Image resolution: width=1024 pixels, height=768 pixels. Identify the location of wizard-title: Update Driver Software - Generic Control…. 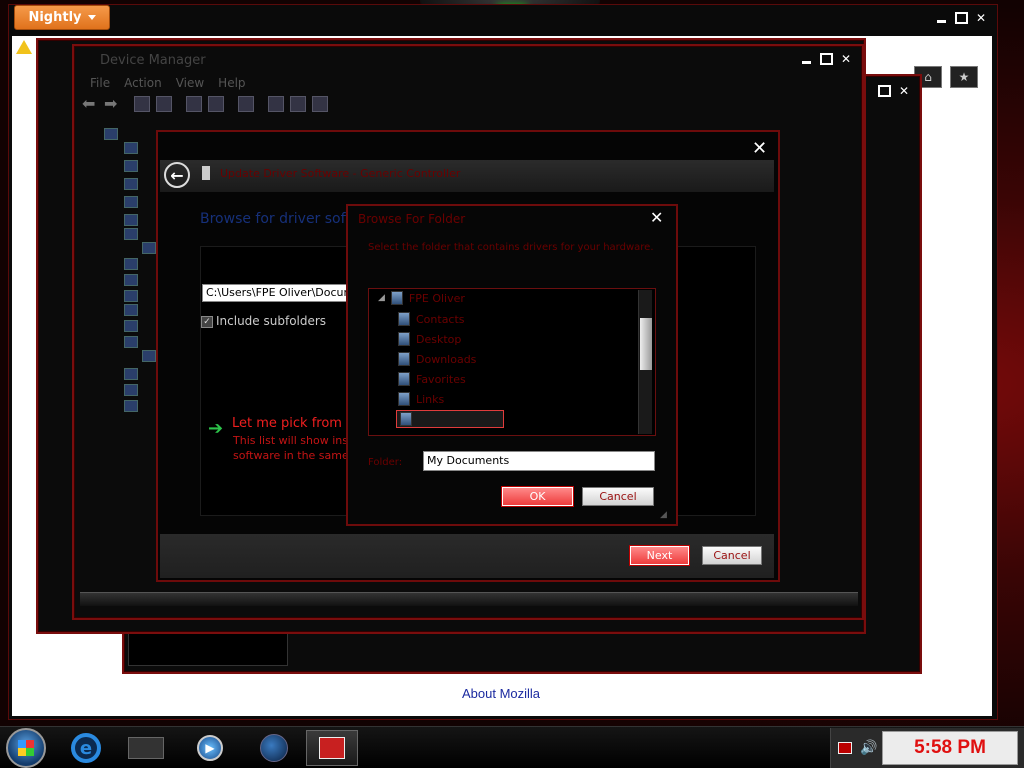
(340, 173).